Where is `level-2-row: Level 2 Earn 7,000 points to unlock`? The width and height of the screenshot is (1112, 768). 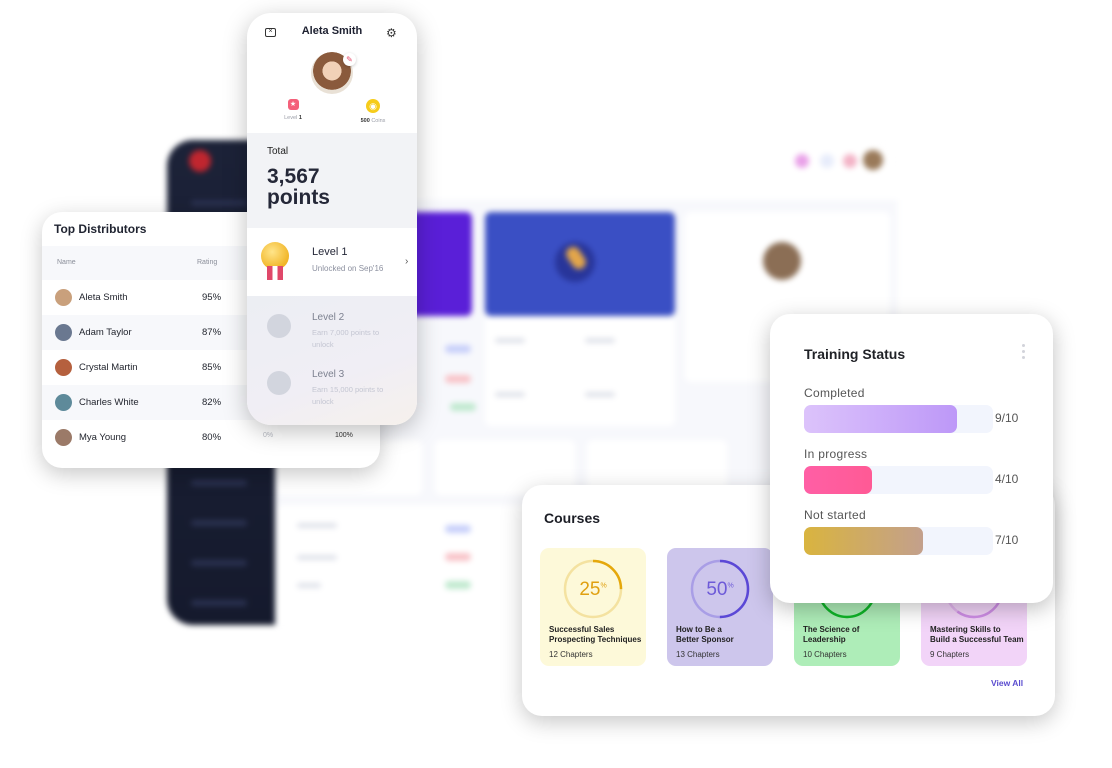
level-2-row: Level 2 Earn 7,000 points to unlock is located at coordinates (332, 326).